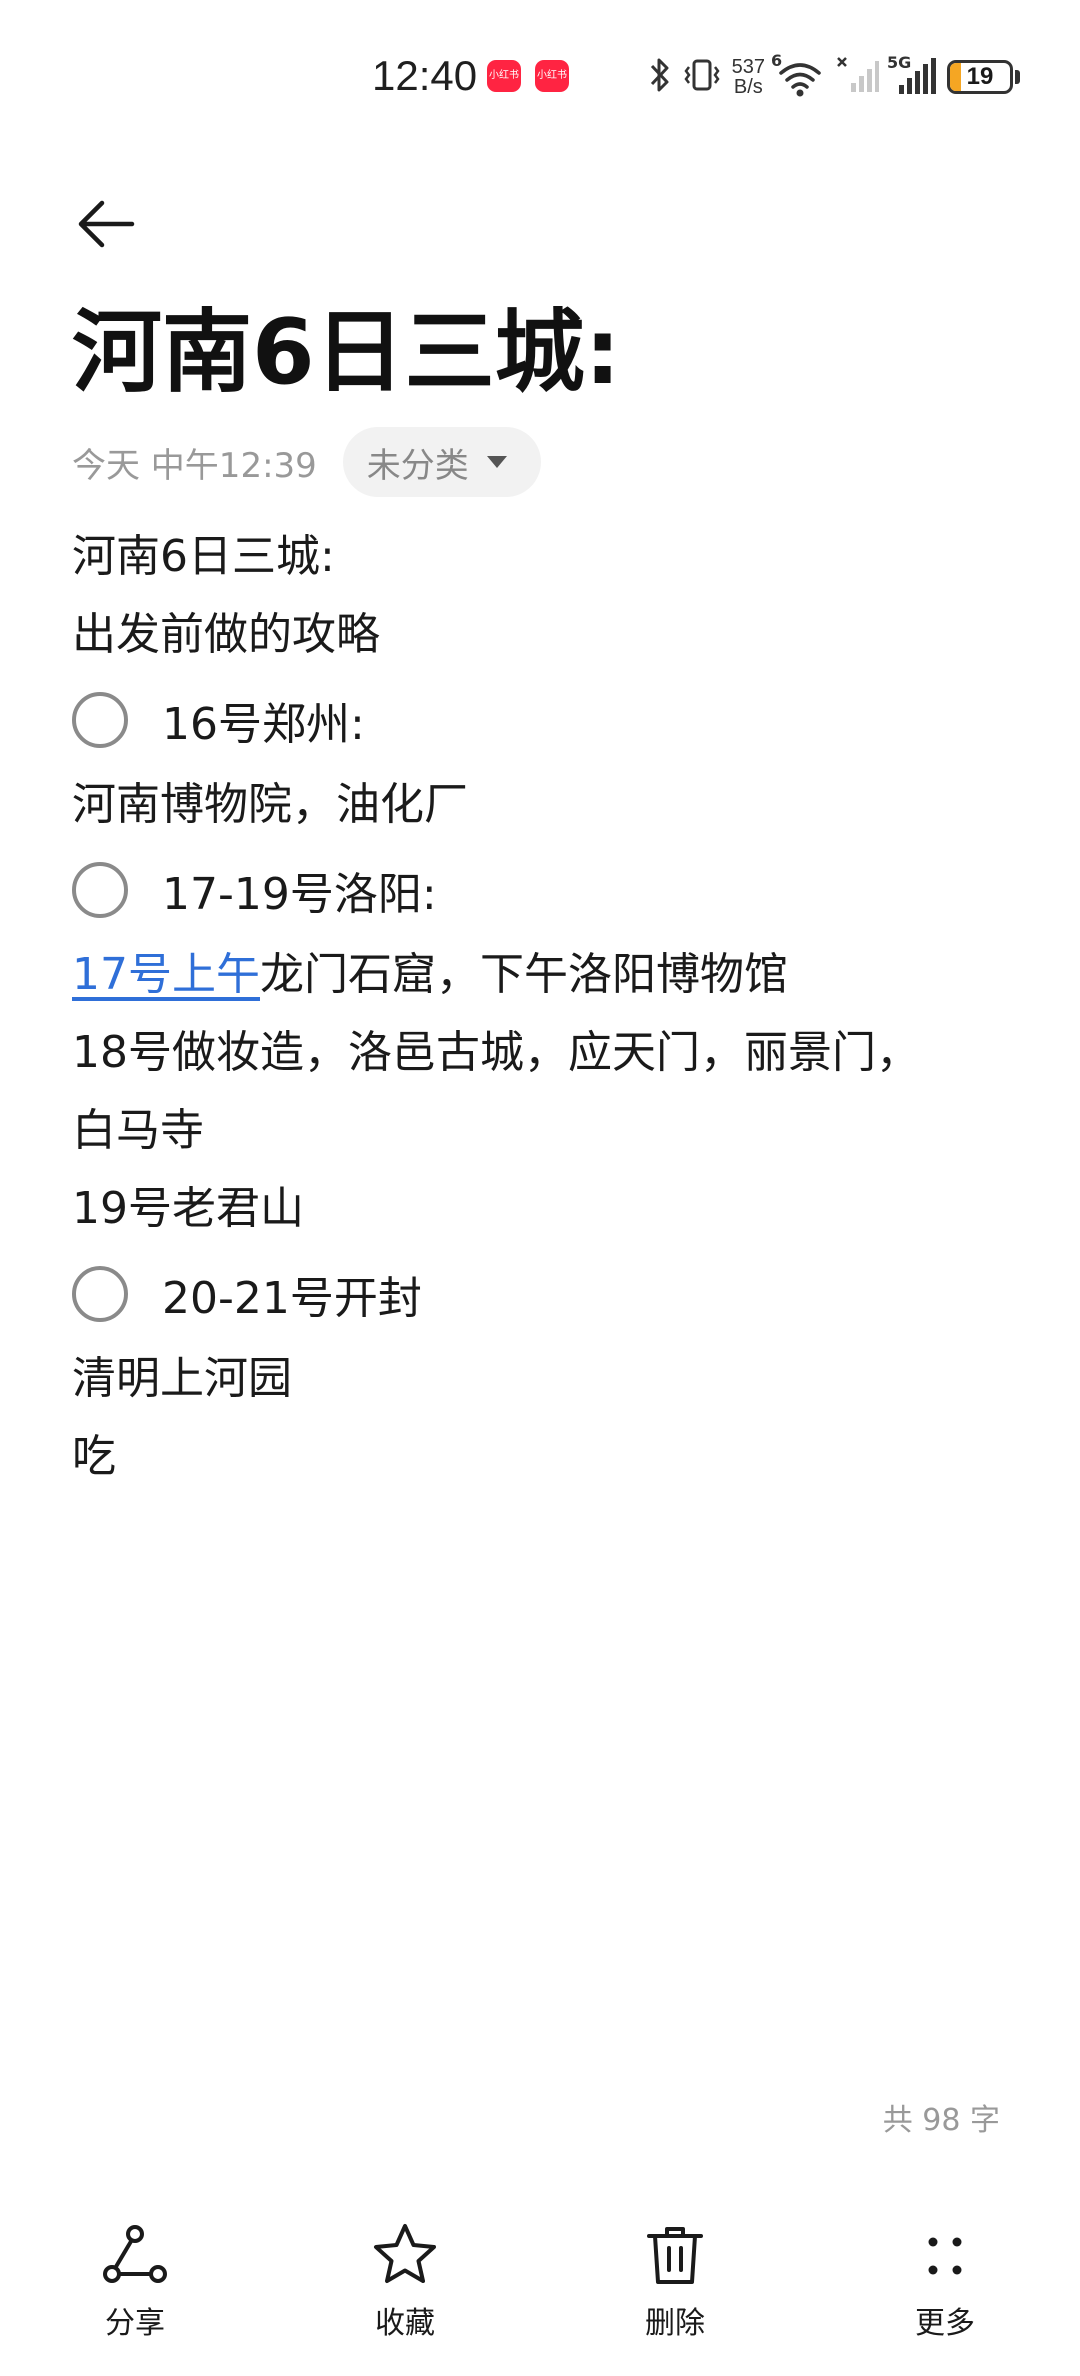 The width and height of the screenshot is (1080, 2376). I want to click on checklist-item-label: 16号郑州:, so click(263, 724).